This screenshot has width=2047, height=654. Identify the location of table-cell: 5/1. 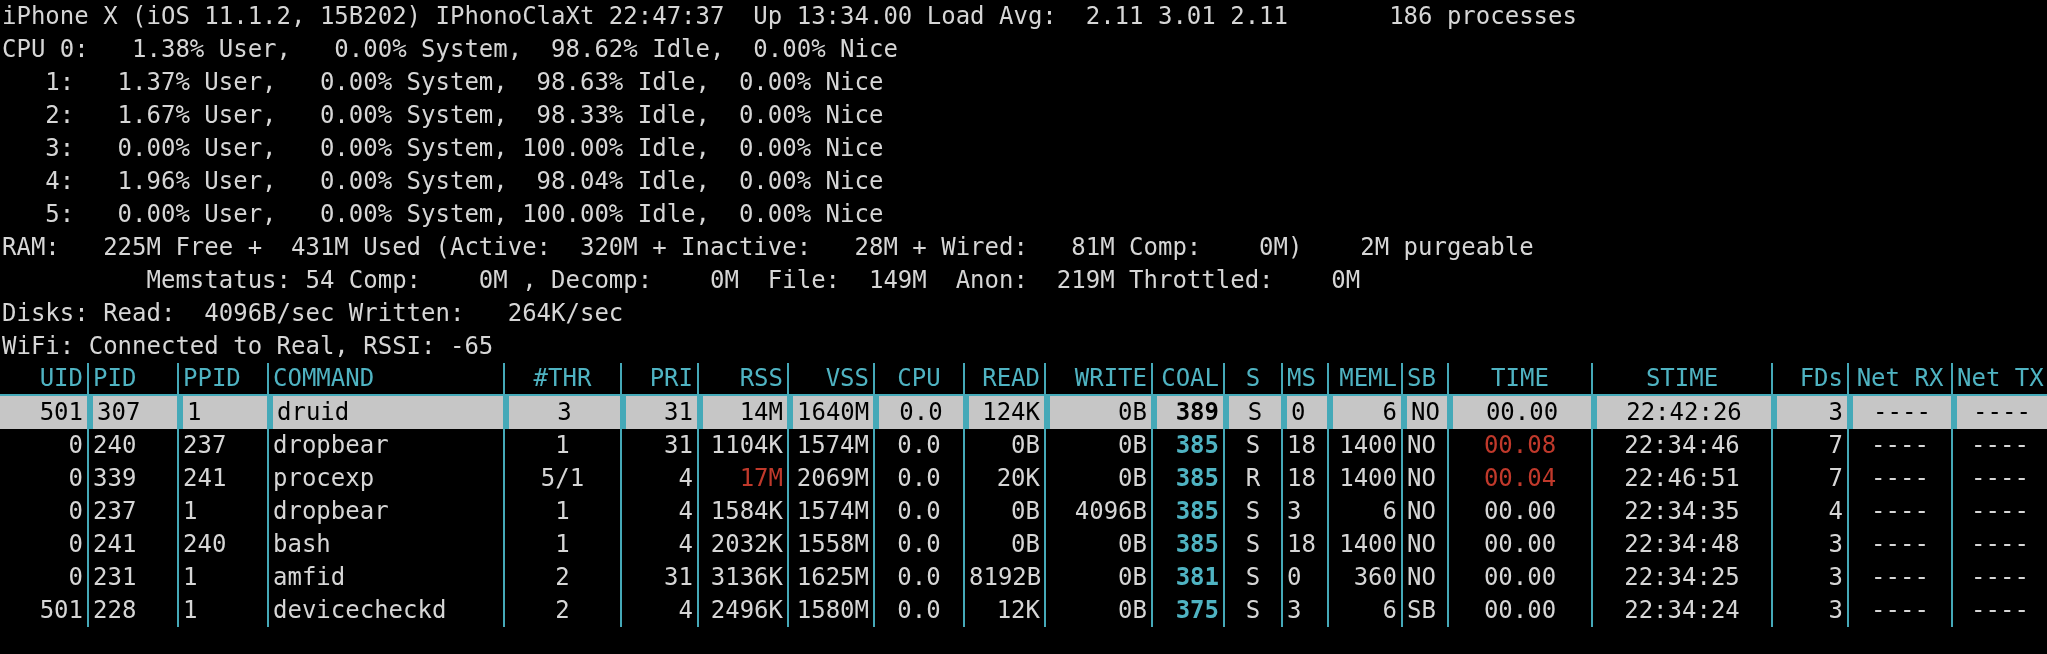
(561, 478).